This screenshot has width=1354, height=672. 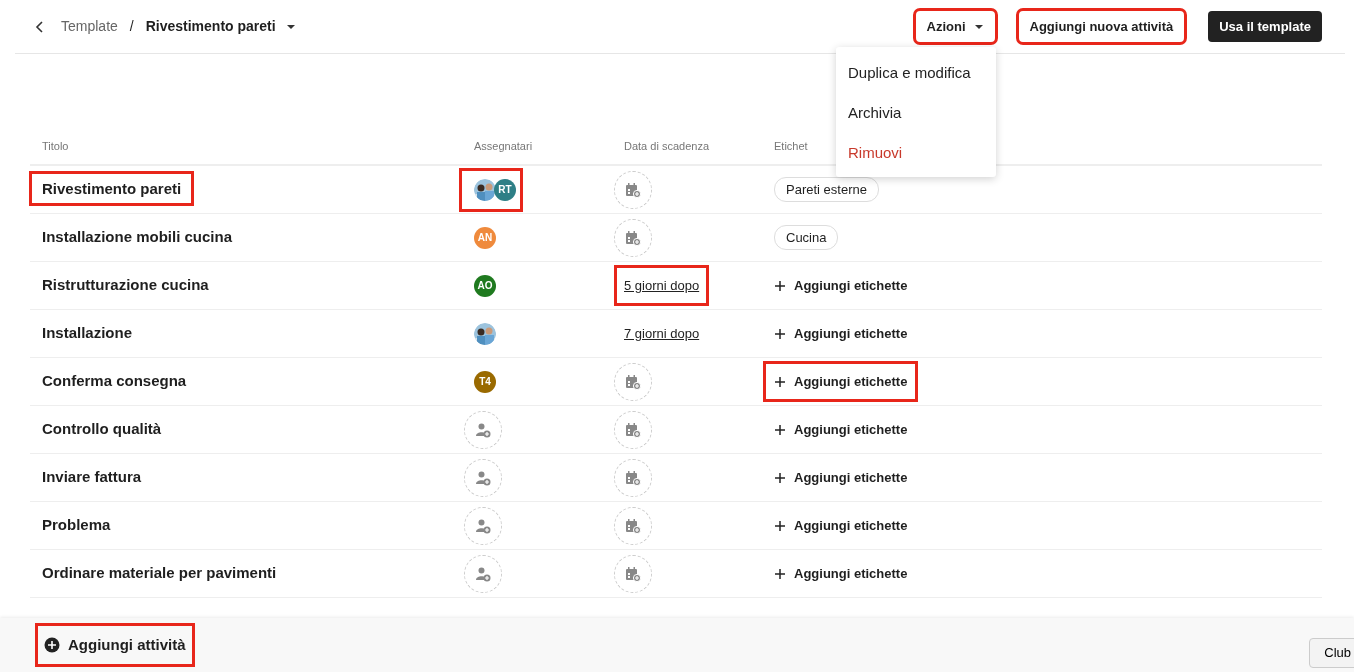 I want to click on menu-item: Archivia, so click(x=916, y=113).